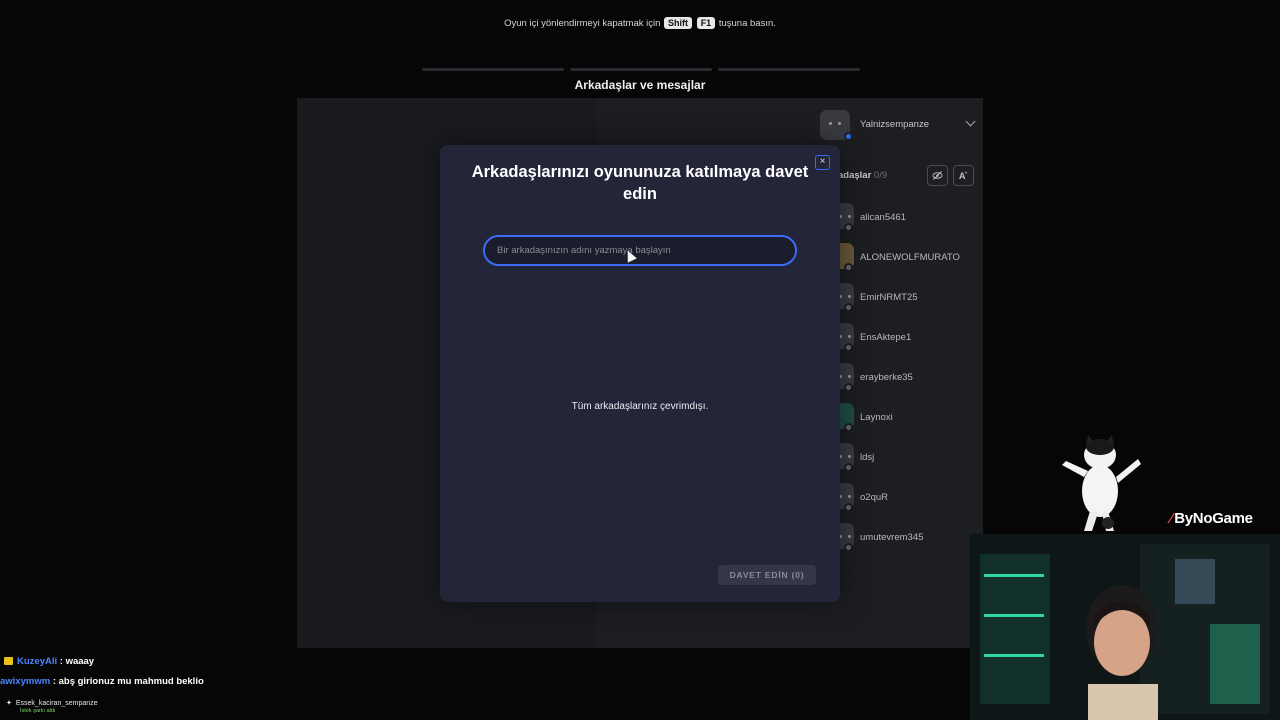  What do you see at coordinates (25, 681) in the screenshot?
I see `chat-username: awixymwm` at bounding box center [25, 681].